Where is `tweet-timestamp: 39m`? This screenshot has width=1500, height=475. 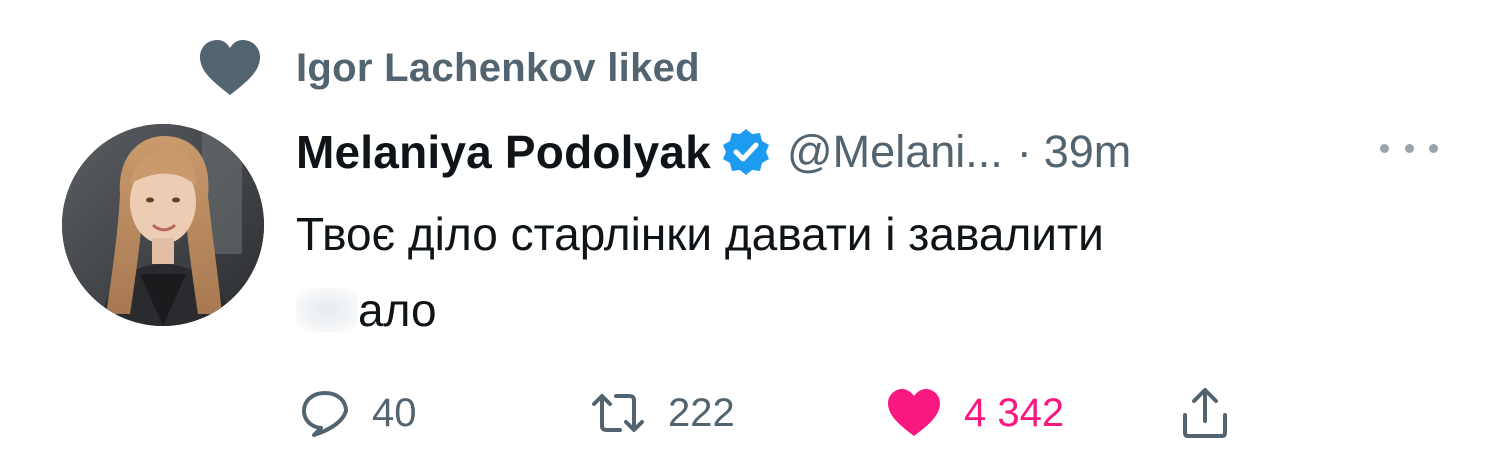
tweet-timestamp: 39m is located at coordinates (1088, 152).